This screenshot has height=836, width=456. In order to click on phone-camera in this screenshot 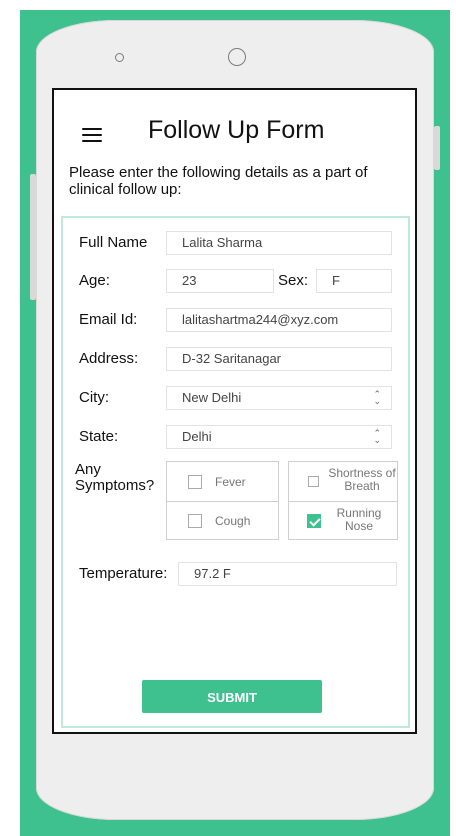, I will do `click(237, 57)`.